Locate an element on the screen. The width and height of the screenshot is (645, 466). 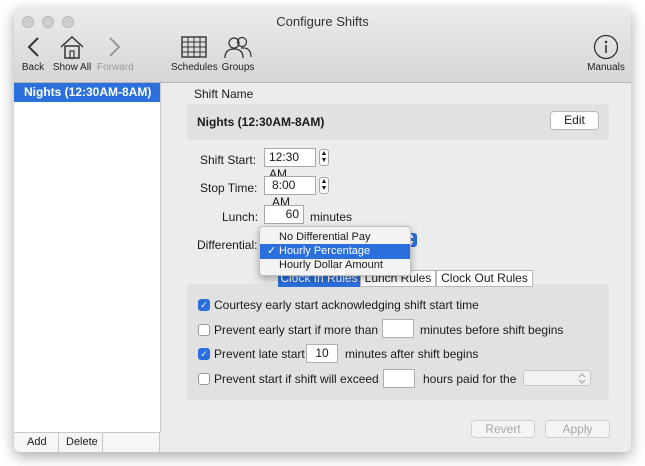
differential-option-dollar: Hourly Dollar Amount is located at coordinates (335, 265).